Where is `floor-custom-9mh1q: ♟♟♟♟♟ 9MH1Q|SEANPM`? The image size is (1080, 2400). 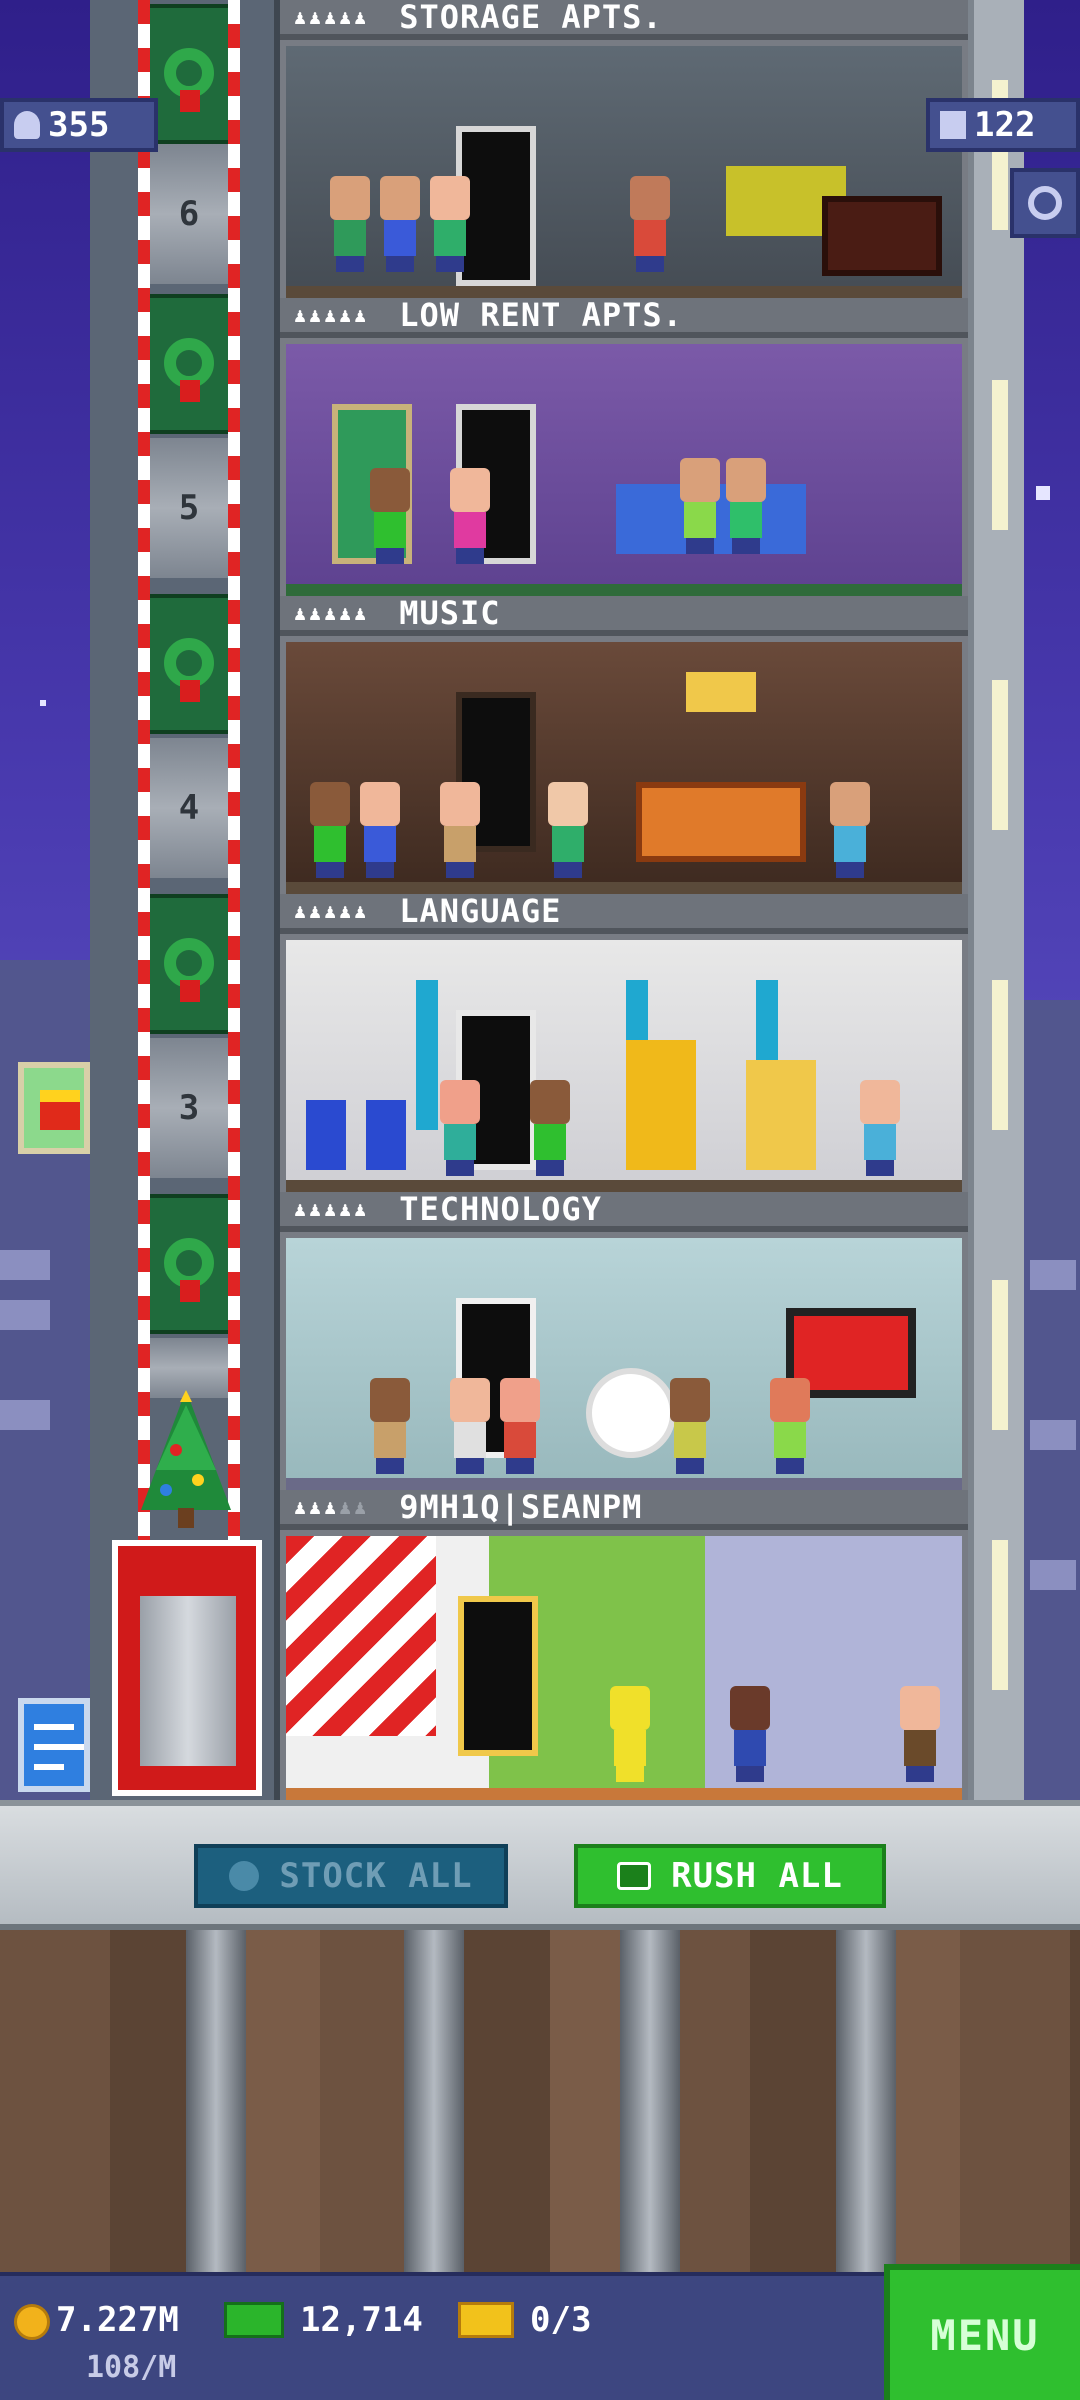
floor-custom-9mh1q: ♟♟♟♟♟ 9MH1Q|SEANPM is located at coordinates (624, 1644).